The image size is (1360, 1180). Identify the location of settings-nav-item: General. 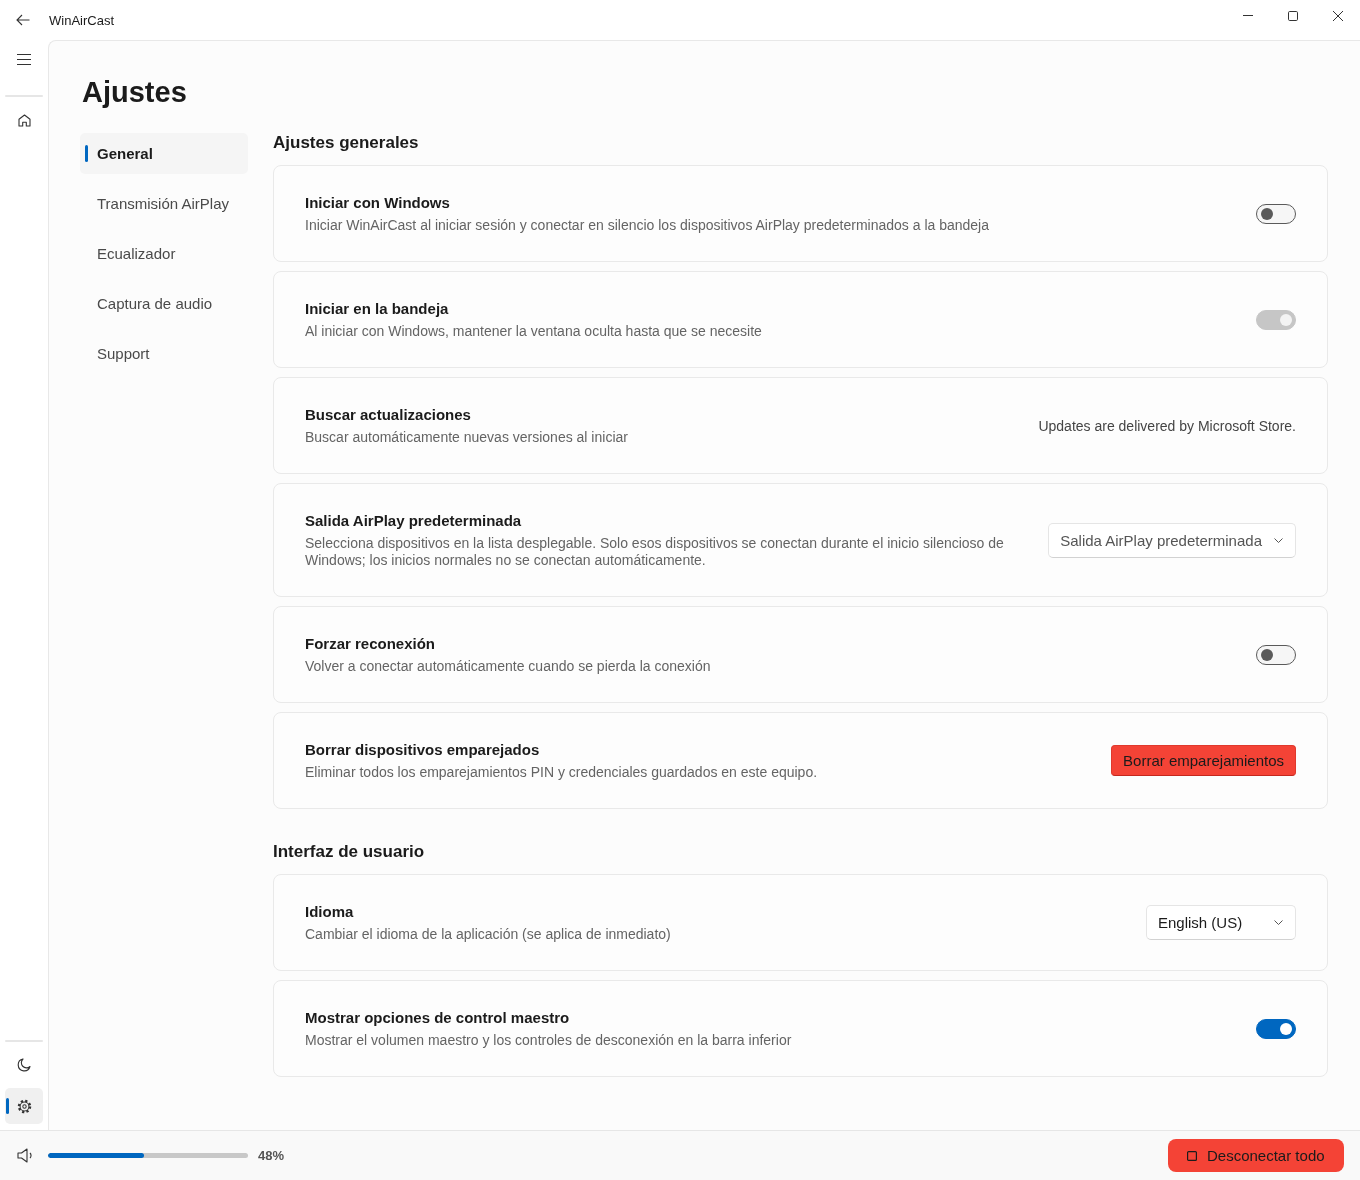
(164, 153).